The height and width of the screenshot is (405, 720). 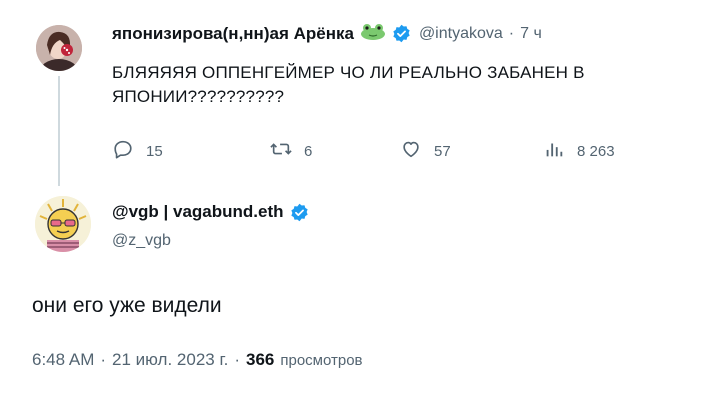 I want to click on retweet-action: 6, so click(x=291, y=151).